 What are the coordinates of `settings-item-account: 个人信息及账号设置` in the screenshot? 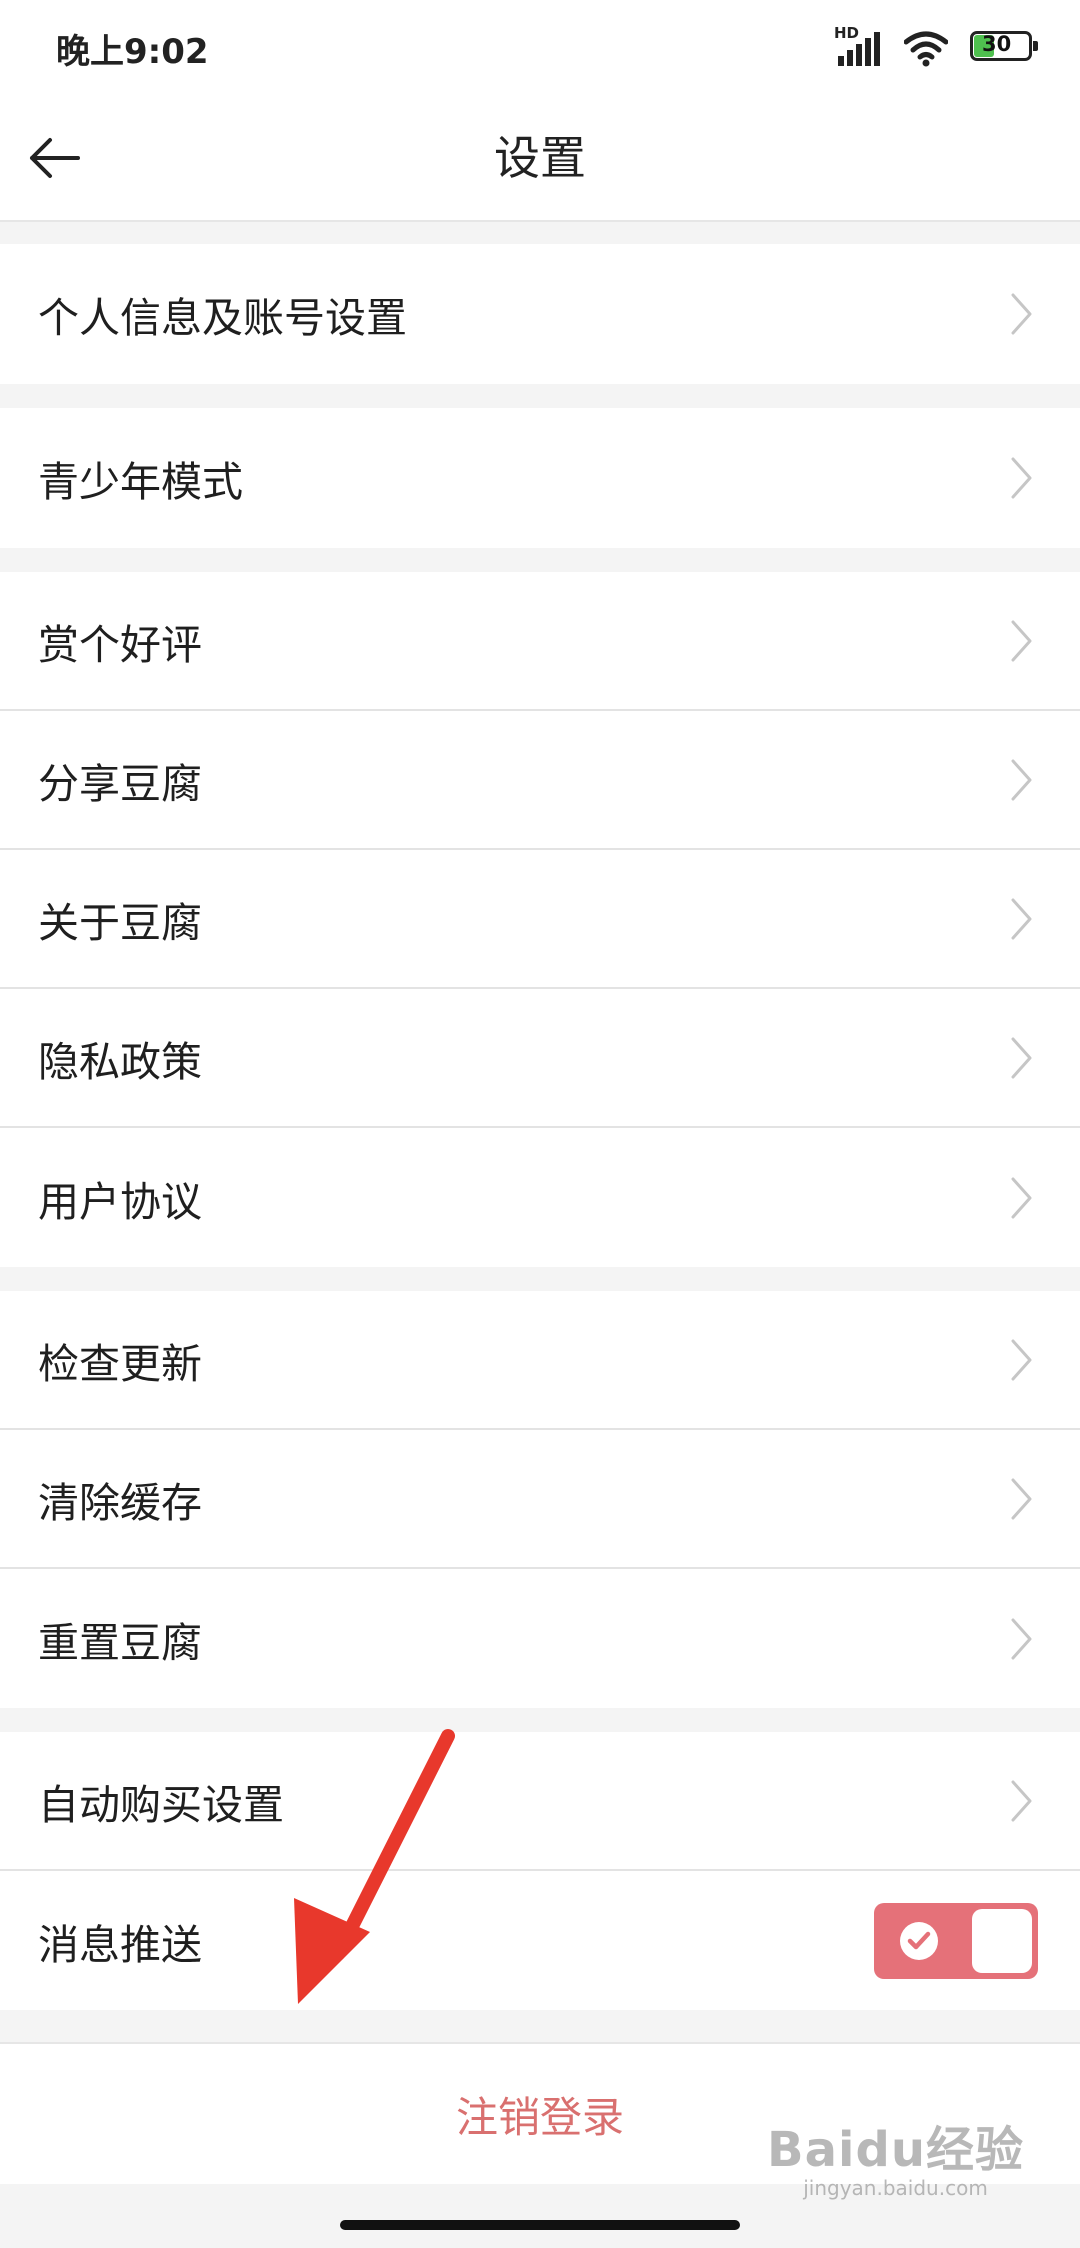 It's located at (540, 314).